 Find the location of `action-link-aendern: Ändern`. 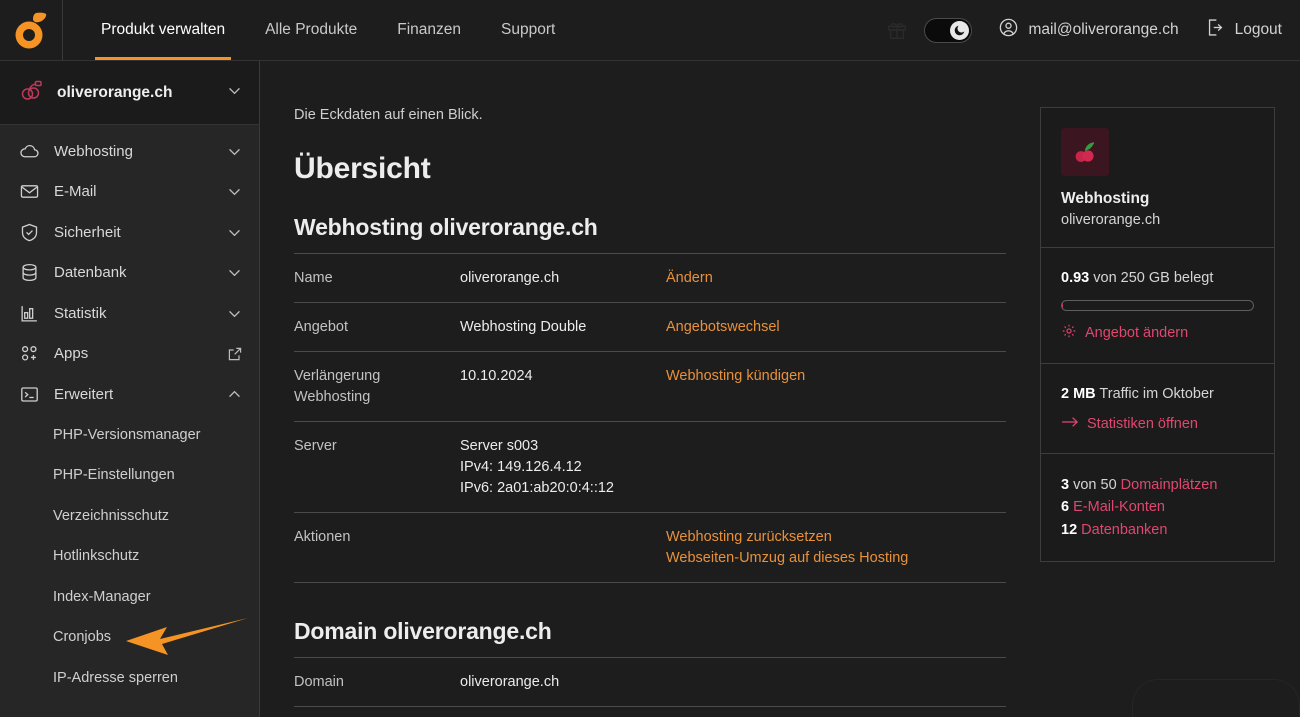

action-link-aendern: Ändern is located at coordinates (836, 278).